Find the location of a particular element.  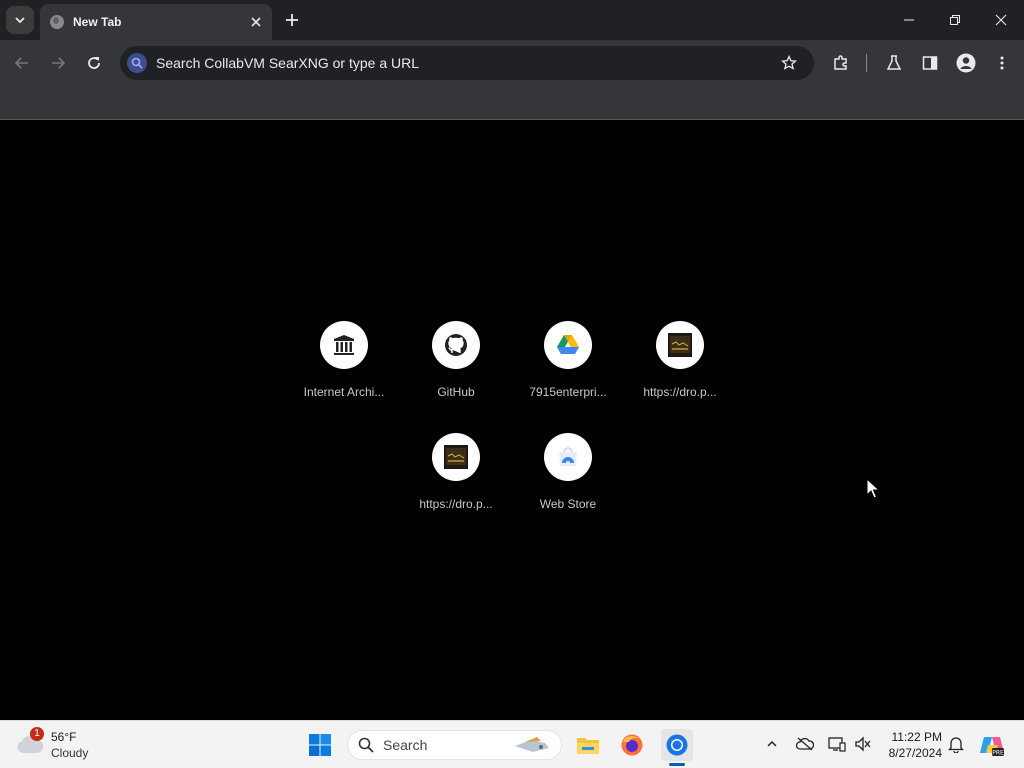

bookmark-star-button is located at coordinates (789, 63).